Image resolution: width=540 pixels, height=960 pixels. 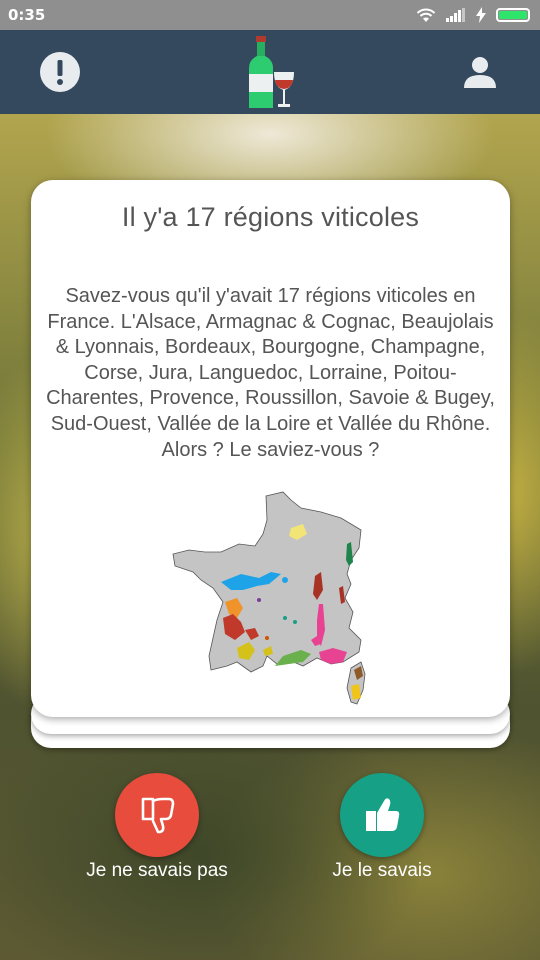 What do you see at coordinates (513, 15) in the screenshot?
I see `battery-icon` at bounding box center [513, 15].